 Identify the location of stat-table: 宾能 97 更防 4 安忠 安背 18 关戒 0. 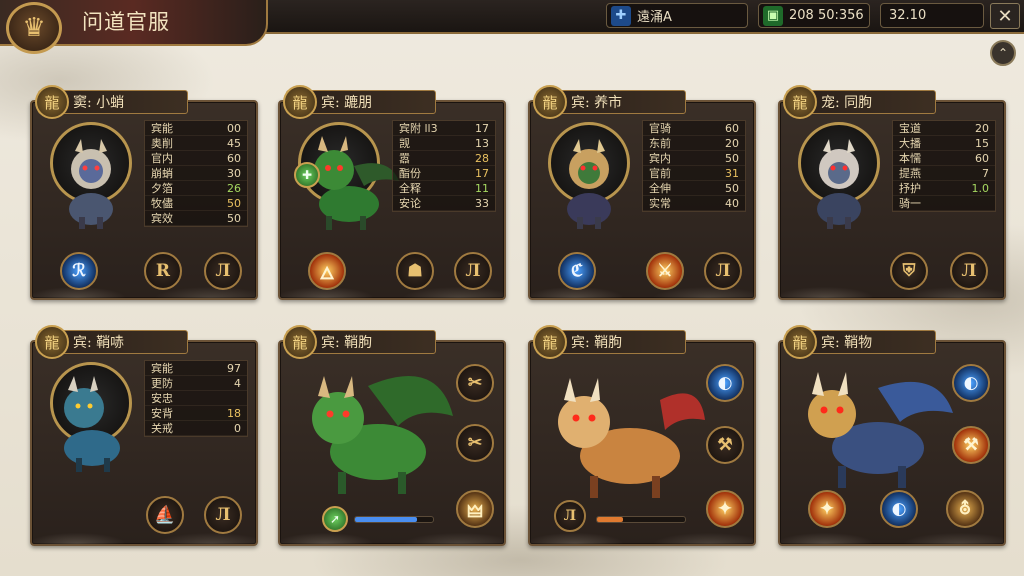
(196, 398).